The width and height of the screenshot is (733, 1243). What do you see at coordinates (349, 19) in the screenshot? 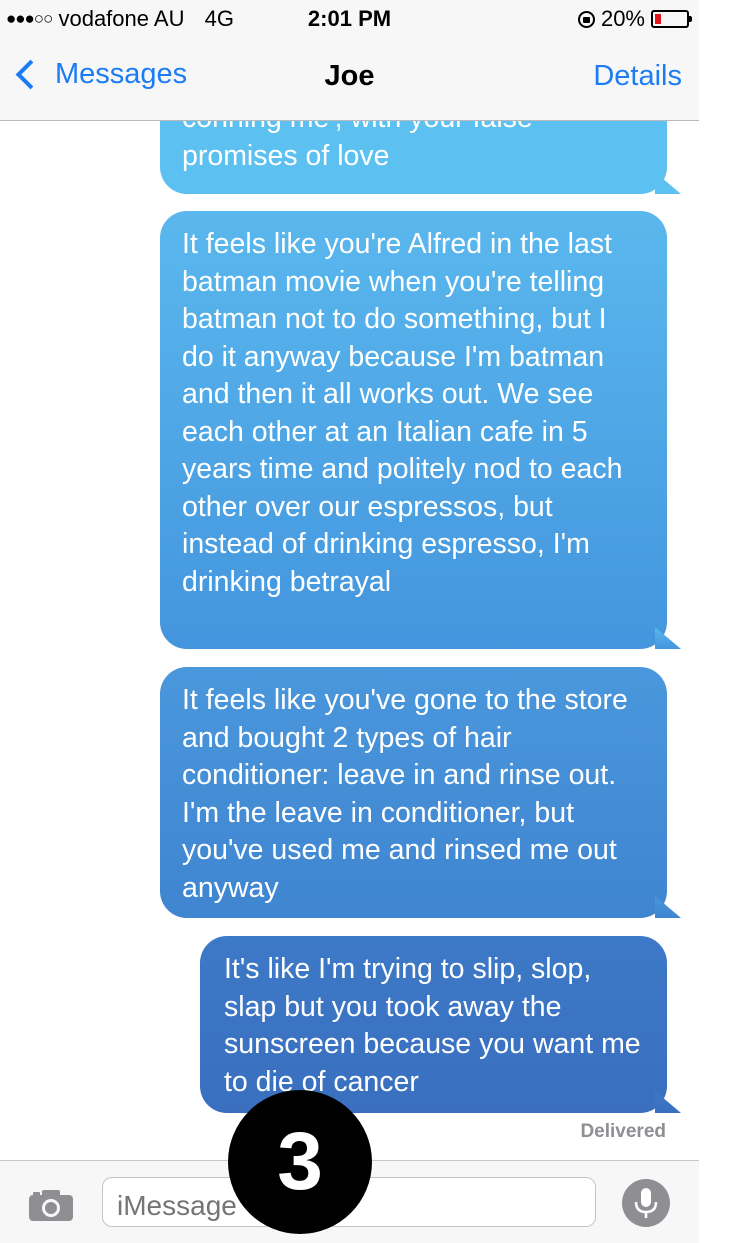
I see `status-bar: ●●●○○ vodafone AU 4G 2:01 PM 20%` at bounding box center [349, 19].